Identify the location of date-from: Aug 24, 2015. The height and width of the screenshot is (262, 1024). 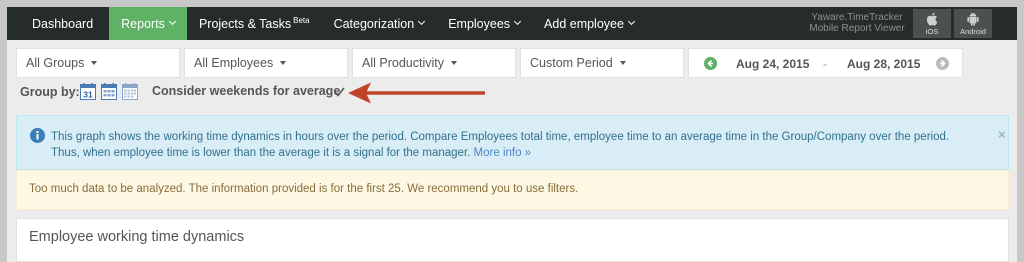
(772, 64).